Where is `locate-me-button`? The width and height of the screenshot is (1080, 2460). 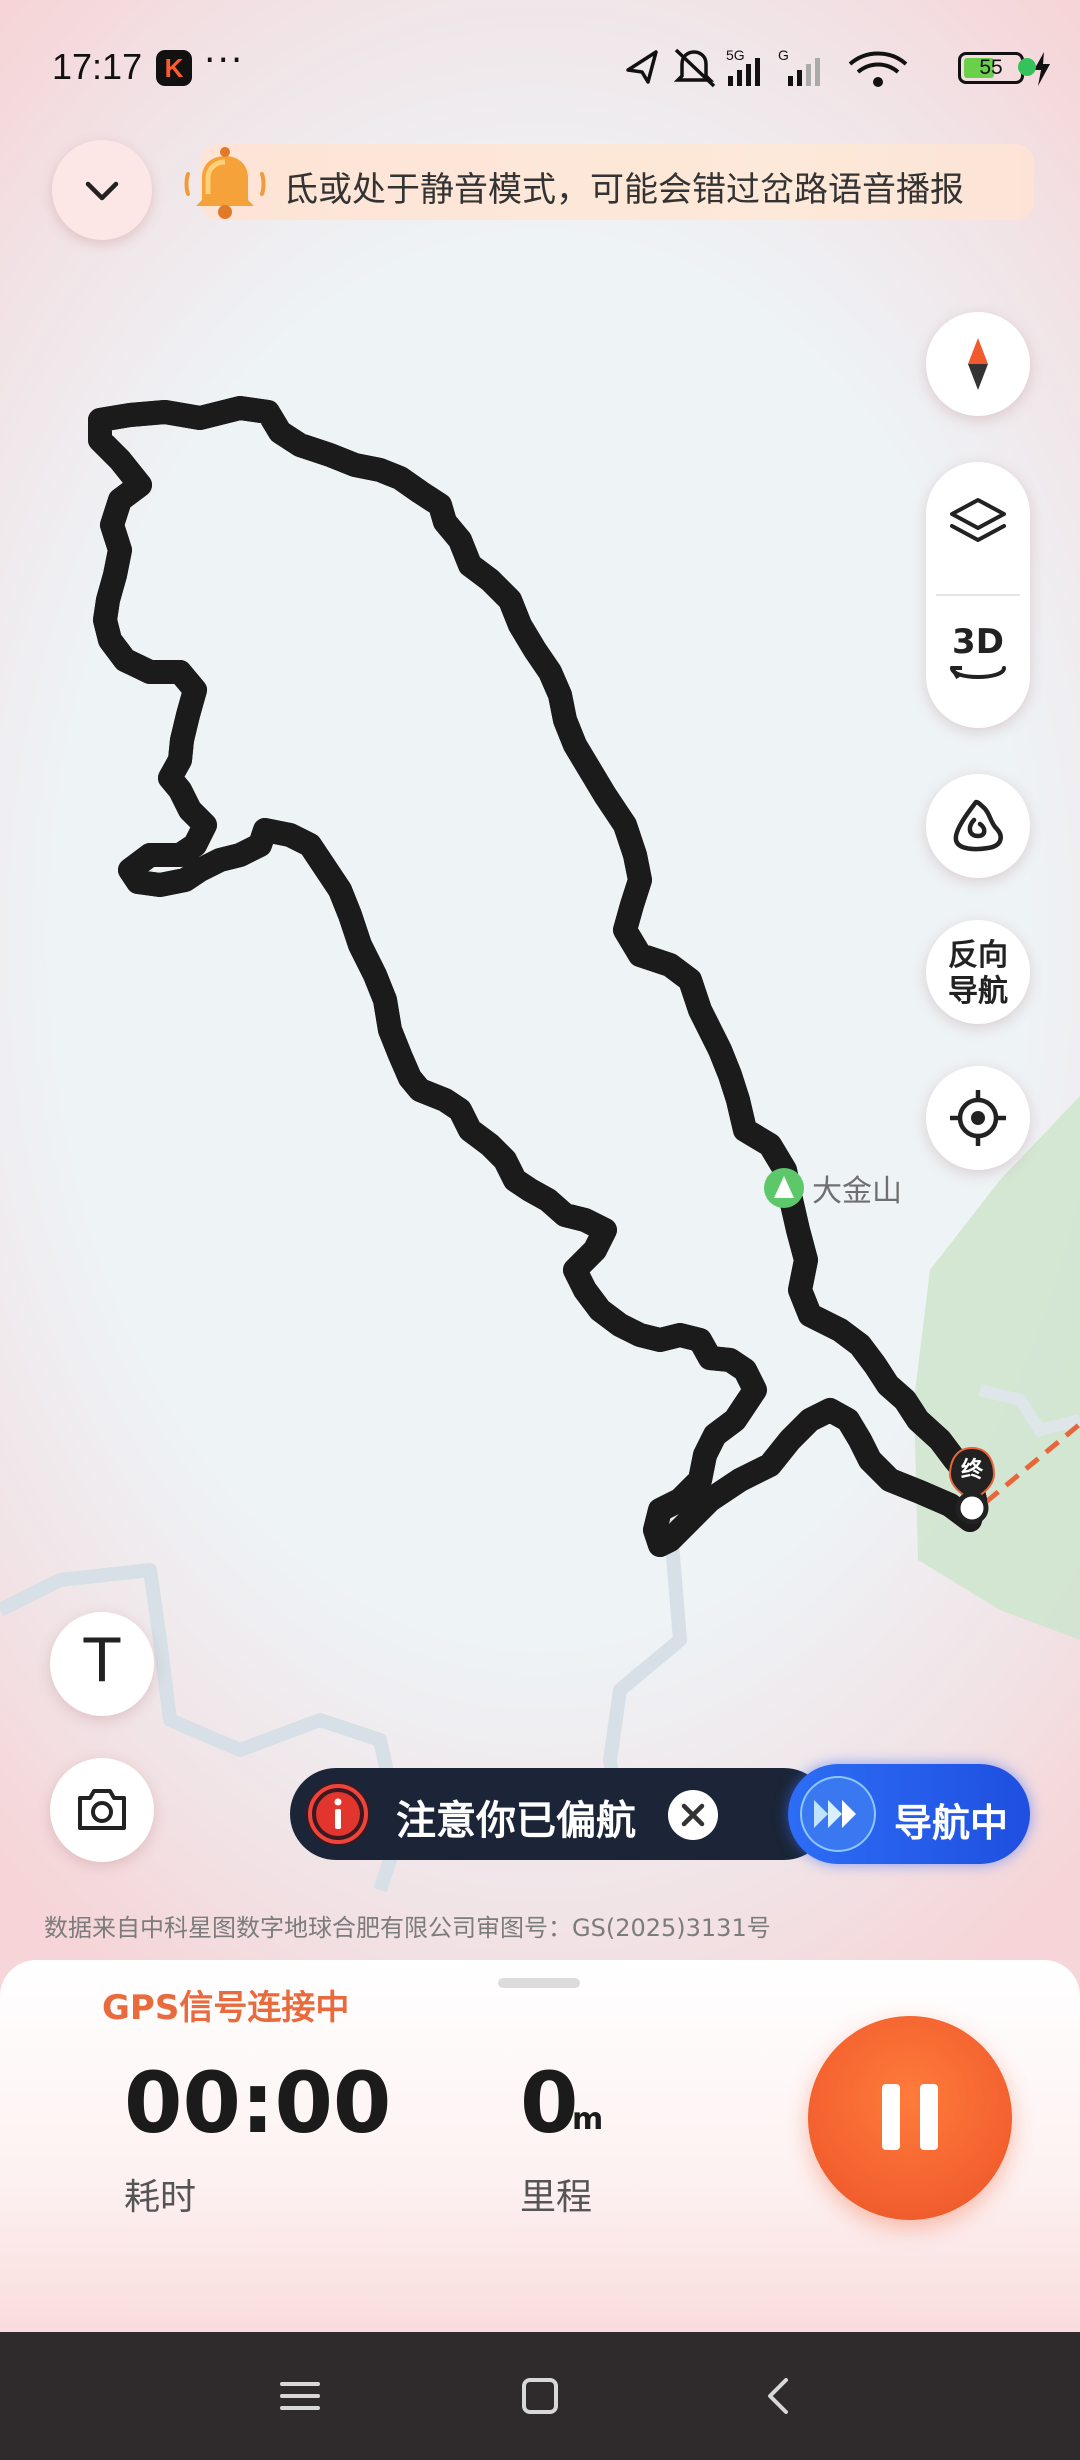
locate-me-button is located at coordinates (978, 1118).